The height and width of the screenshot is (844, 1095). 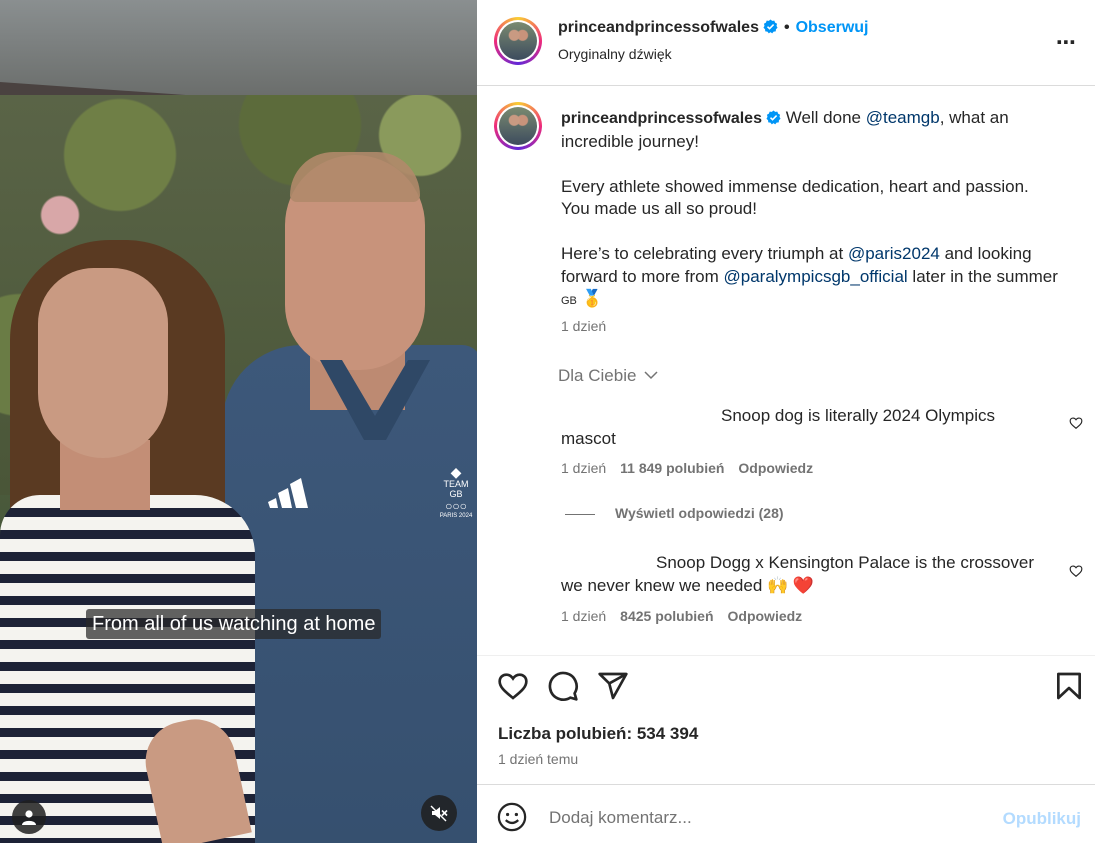 I want to click on comment-meta: 1 dzień 8425 polubień Odpowiedz, so click(x=688, y=616).